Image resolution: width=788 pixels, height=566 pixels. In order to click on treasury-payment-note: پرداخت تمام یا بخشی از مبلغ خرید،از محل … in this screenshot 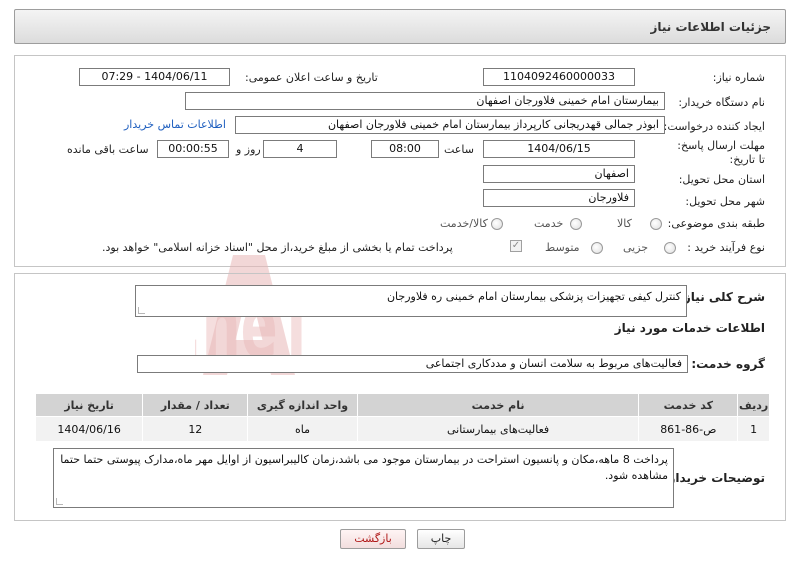, I will do `click(277, 247)`.